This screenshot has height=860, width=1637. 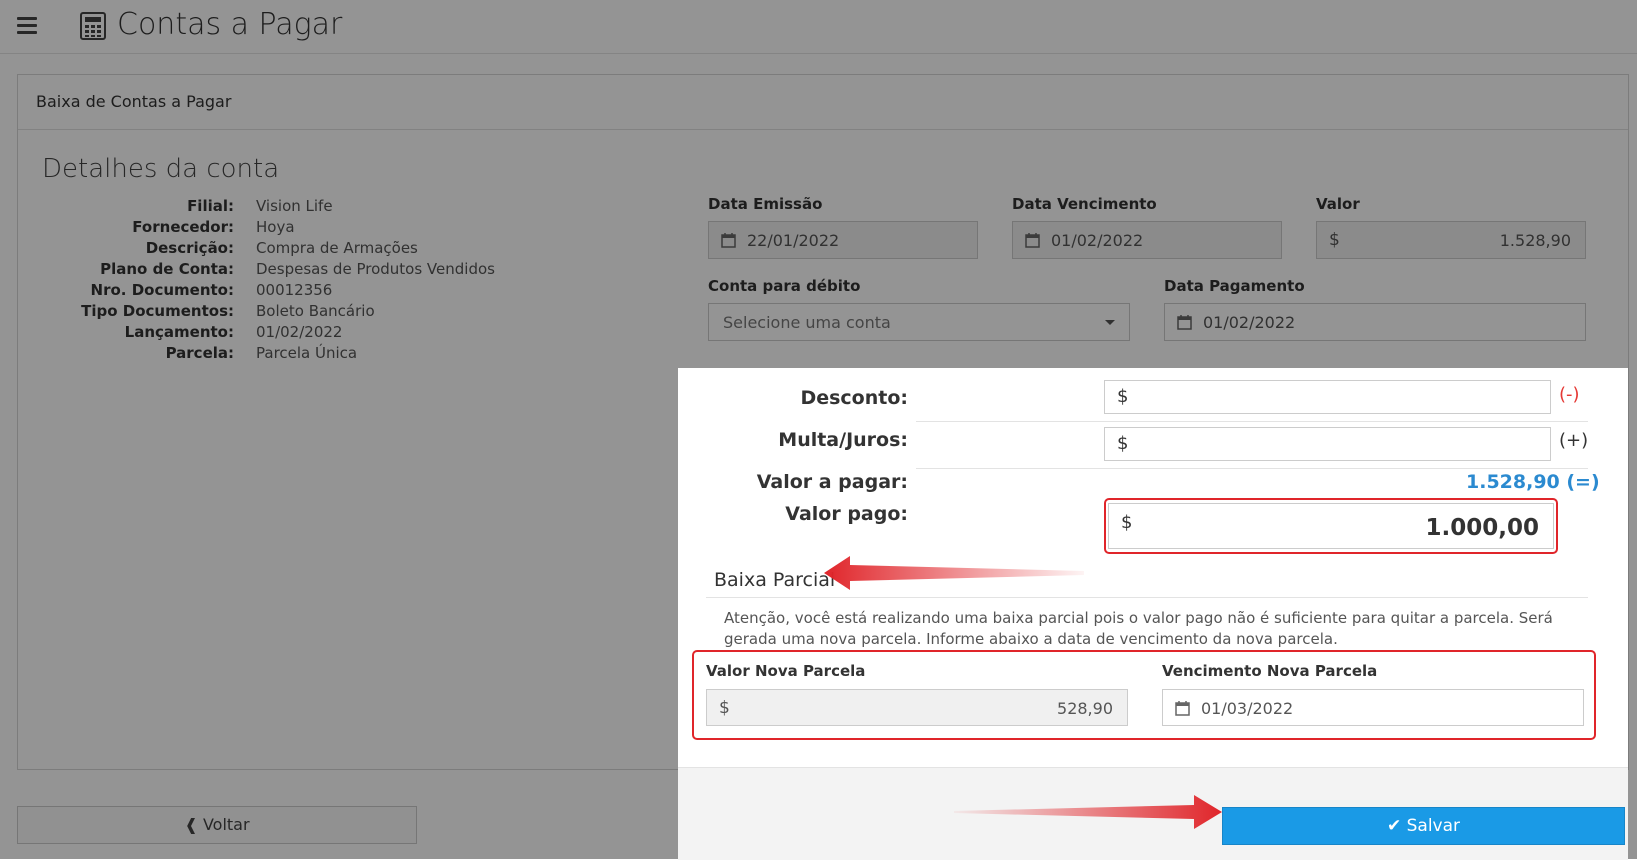 I want to click on desconto-label: Desconto:, so click(x=854, y=398).